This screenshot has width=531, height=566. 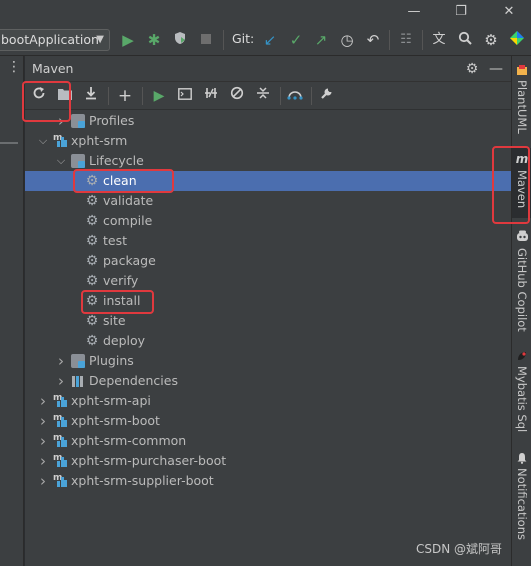 I want to click on tree-node-label: test, so click(x=115, y=240).